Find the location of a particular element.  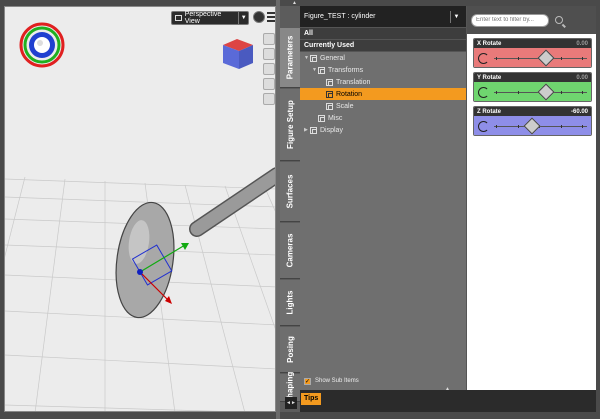

navigation-tools is located at coordinates (269, 70).